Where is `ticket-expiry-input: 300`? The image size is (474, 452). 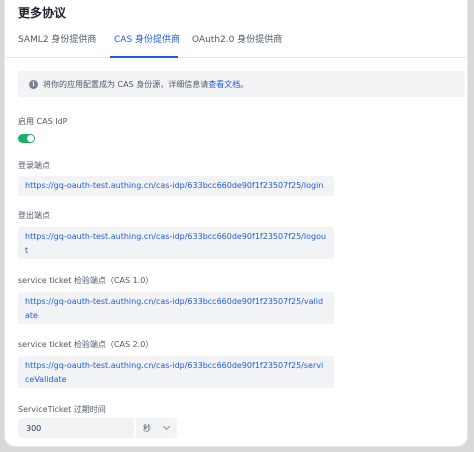
ticket-expiry-input: 300 is located at coordinates (76, 428).